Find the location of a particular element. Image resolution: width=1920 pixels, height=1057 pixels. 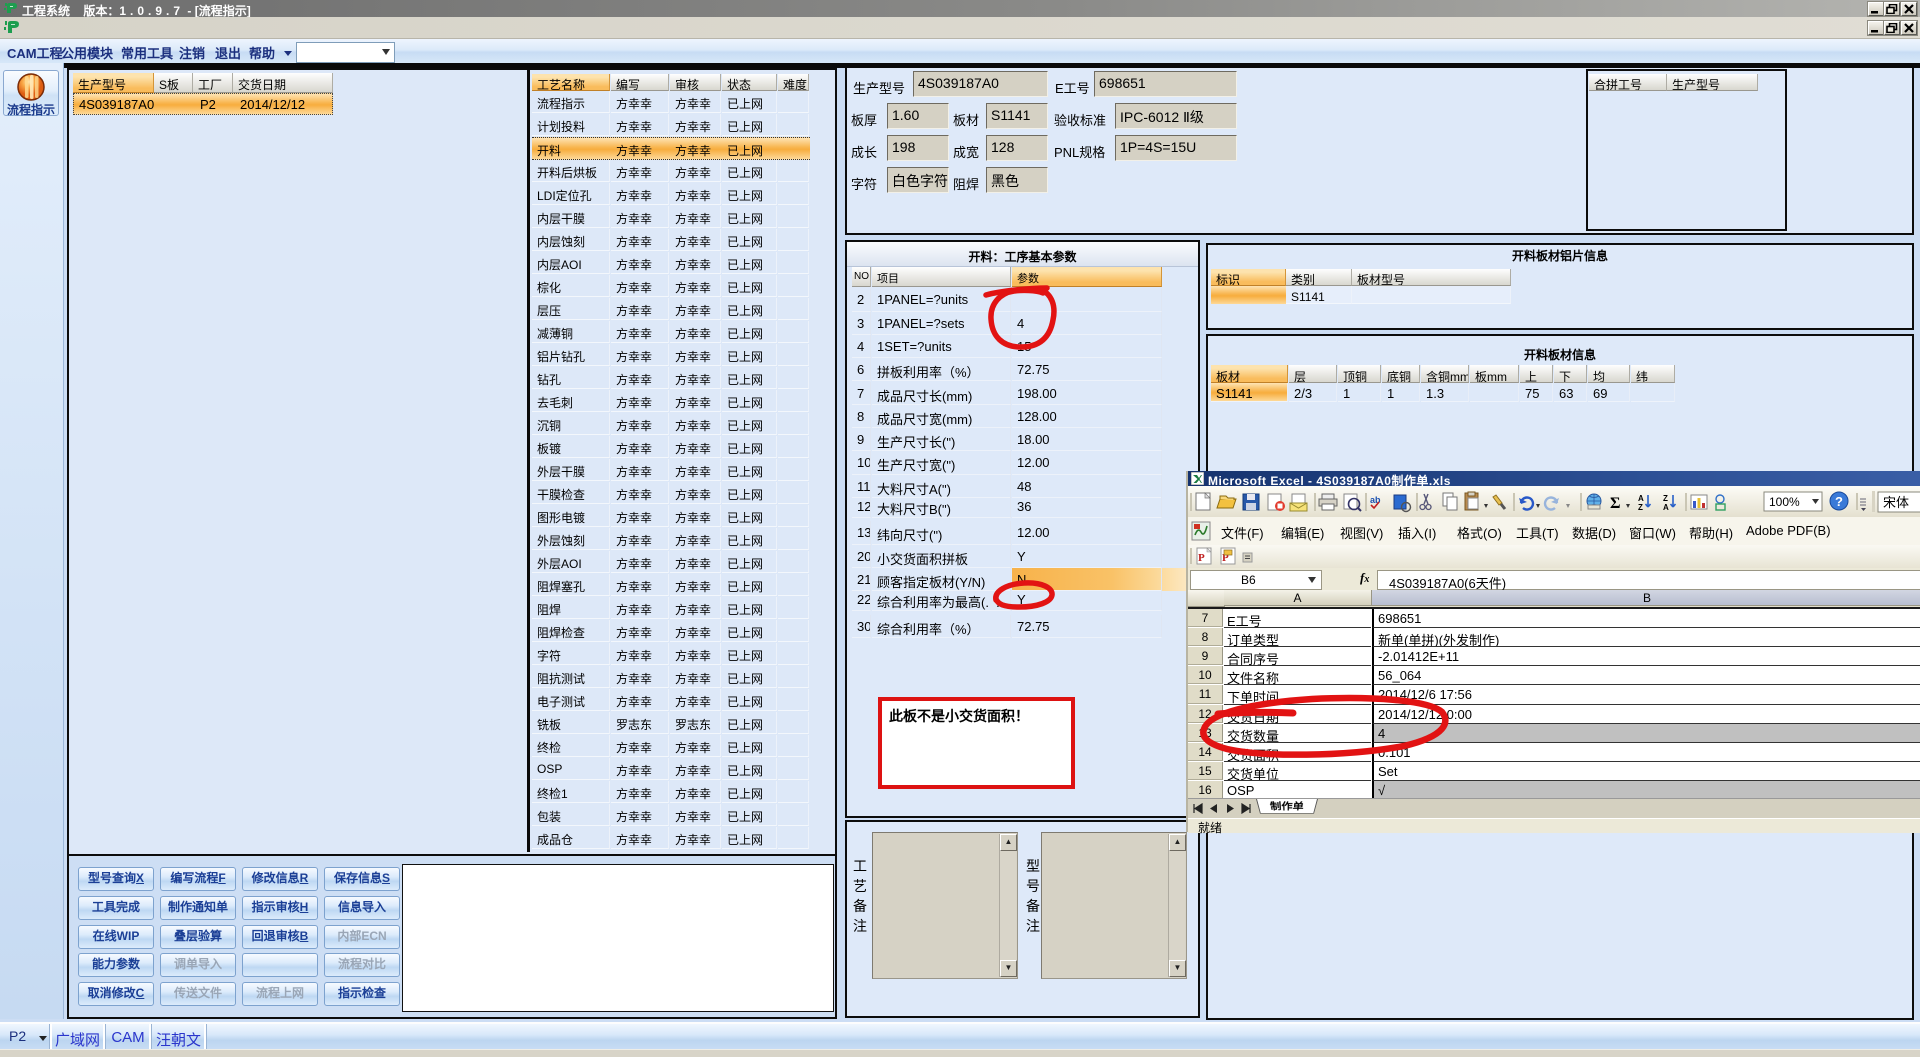

svg-text: ab is located at coordinates (1375, 500).